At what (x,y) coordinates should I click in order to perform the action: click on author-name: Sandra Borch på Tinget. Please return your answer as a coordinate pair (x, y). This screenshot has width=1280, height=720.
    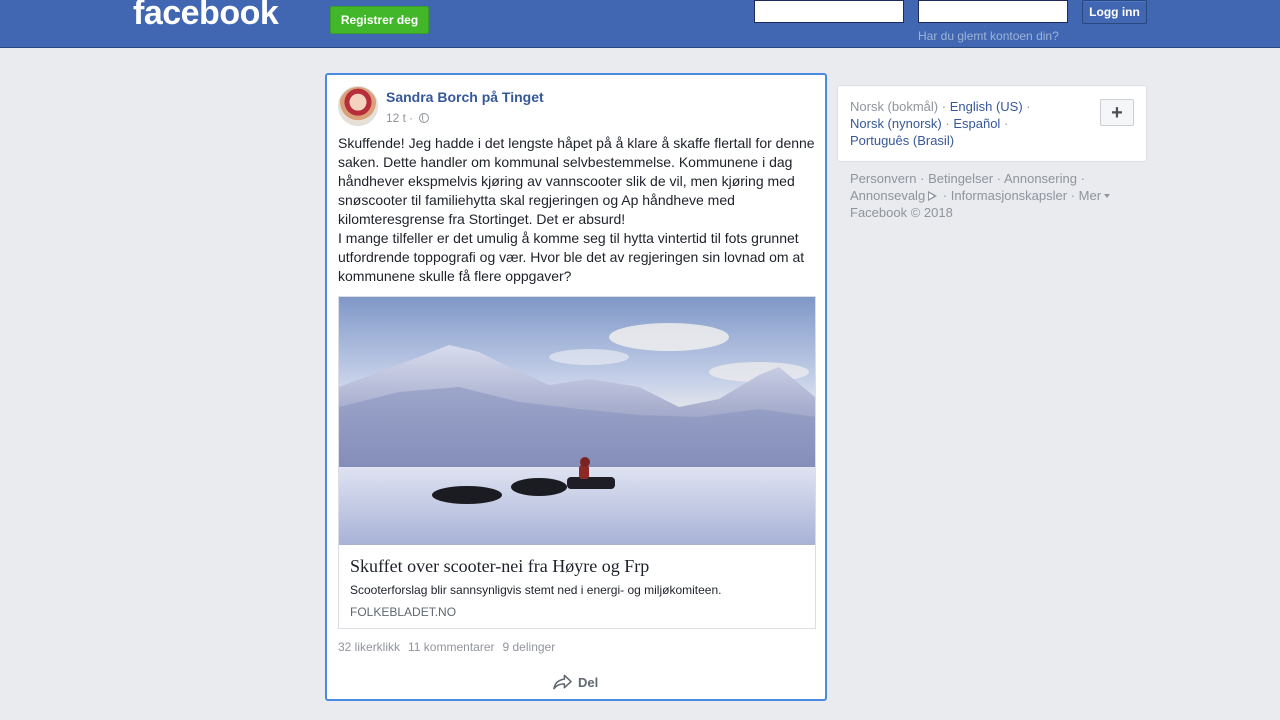
    Looking at the image, I should click on (465, 97).